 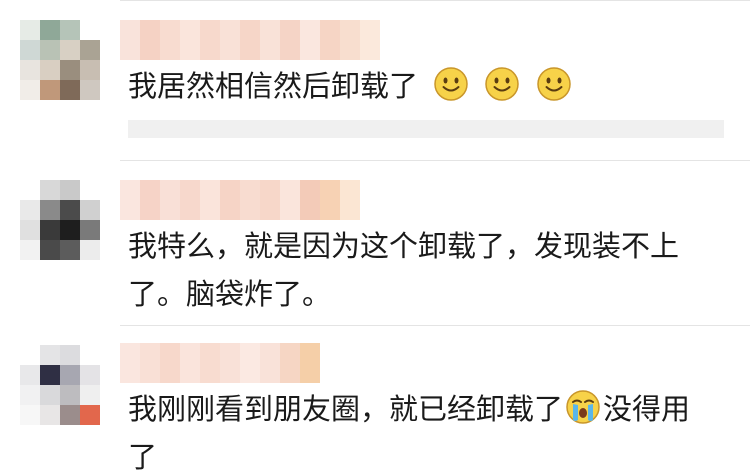 I want to click on comment-text-before-emoji: 我刚刚看到朋友圈，就已经卸载了, so click(x=346, y=409).